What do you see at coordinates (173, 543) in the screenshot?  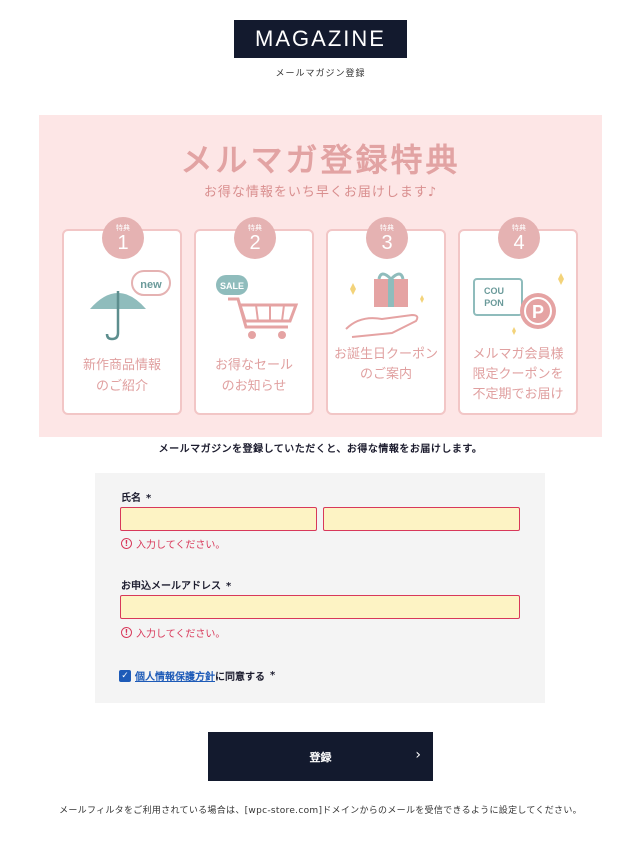 I see `name-error: ! 入力してください。` at bounding box center [173, 543].